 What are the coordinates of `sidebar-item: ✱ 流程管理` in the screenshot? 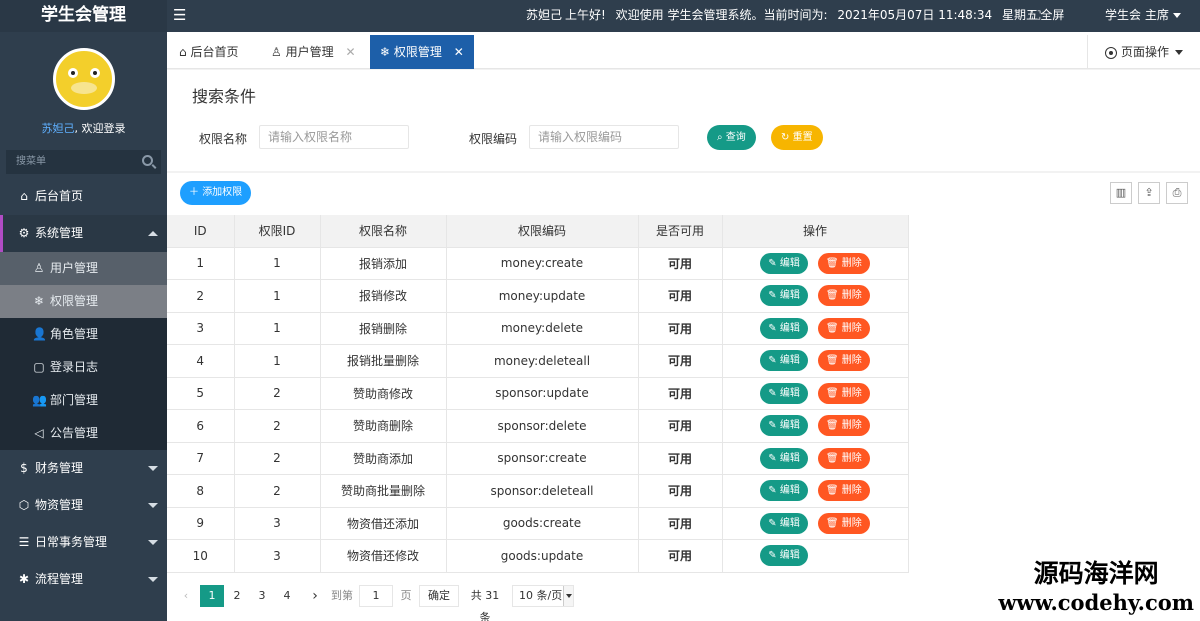 It's located at (83, 579).